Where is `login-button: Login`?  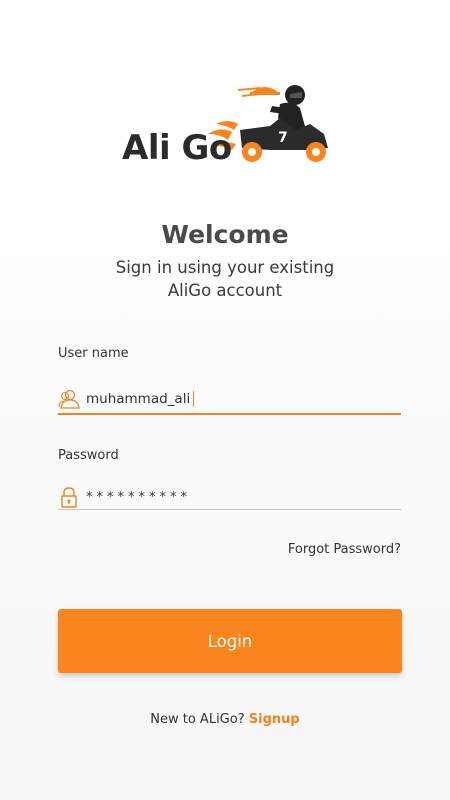
login-button: Login is located at coordinates (230, 641).